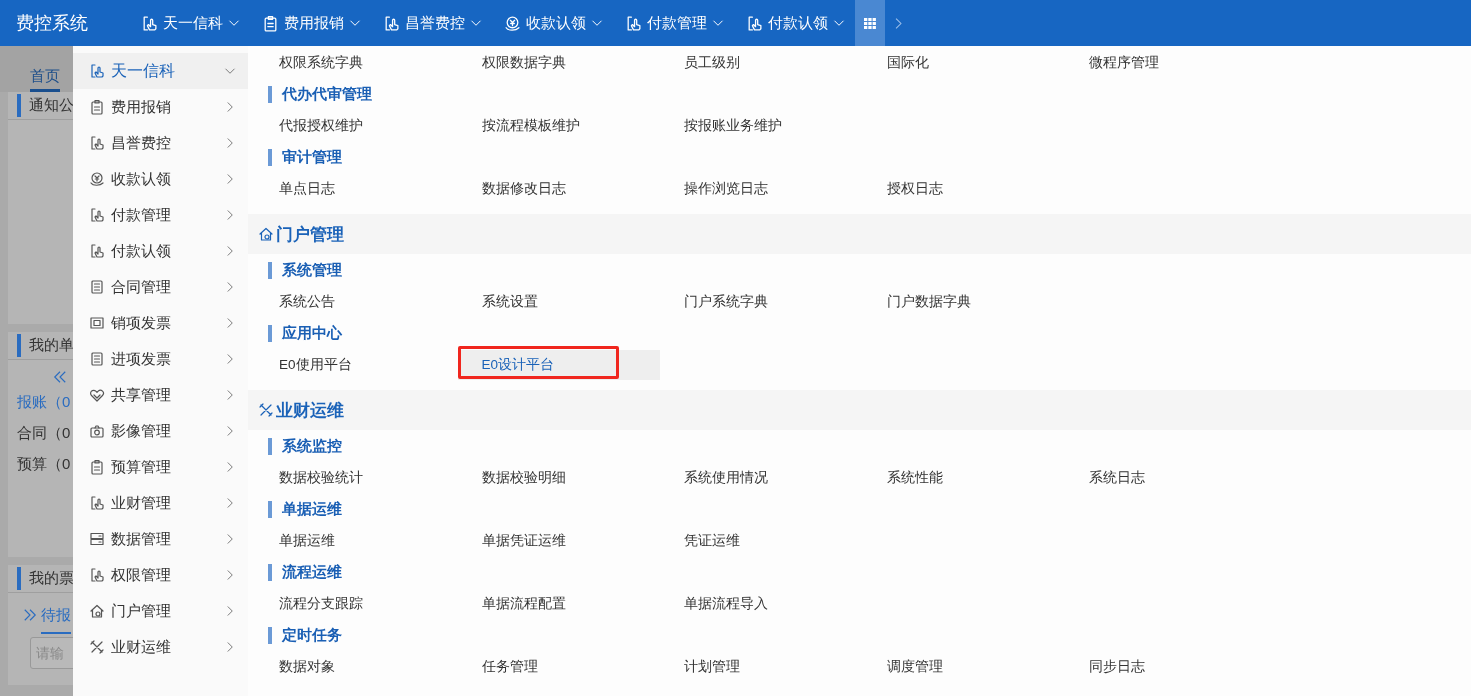 Image resolution: width=1471 pixels, height=696 pixels. Describe the element at coordinates (558, 126) in the screenshot. I see `menu-link: 按流程模板维护` at that location.